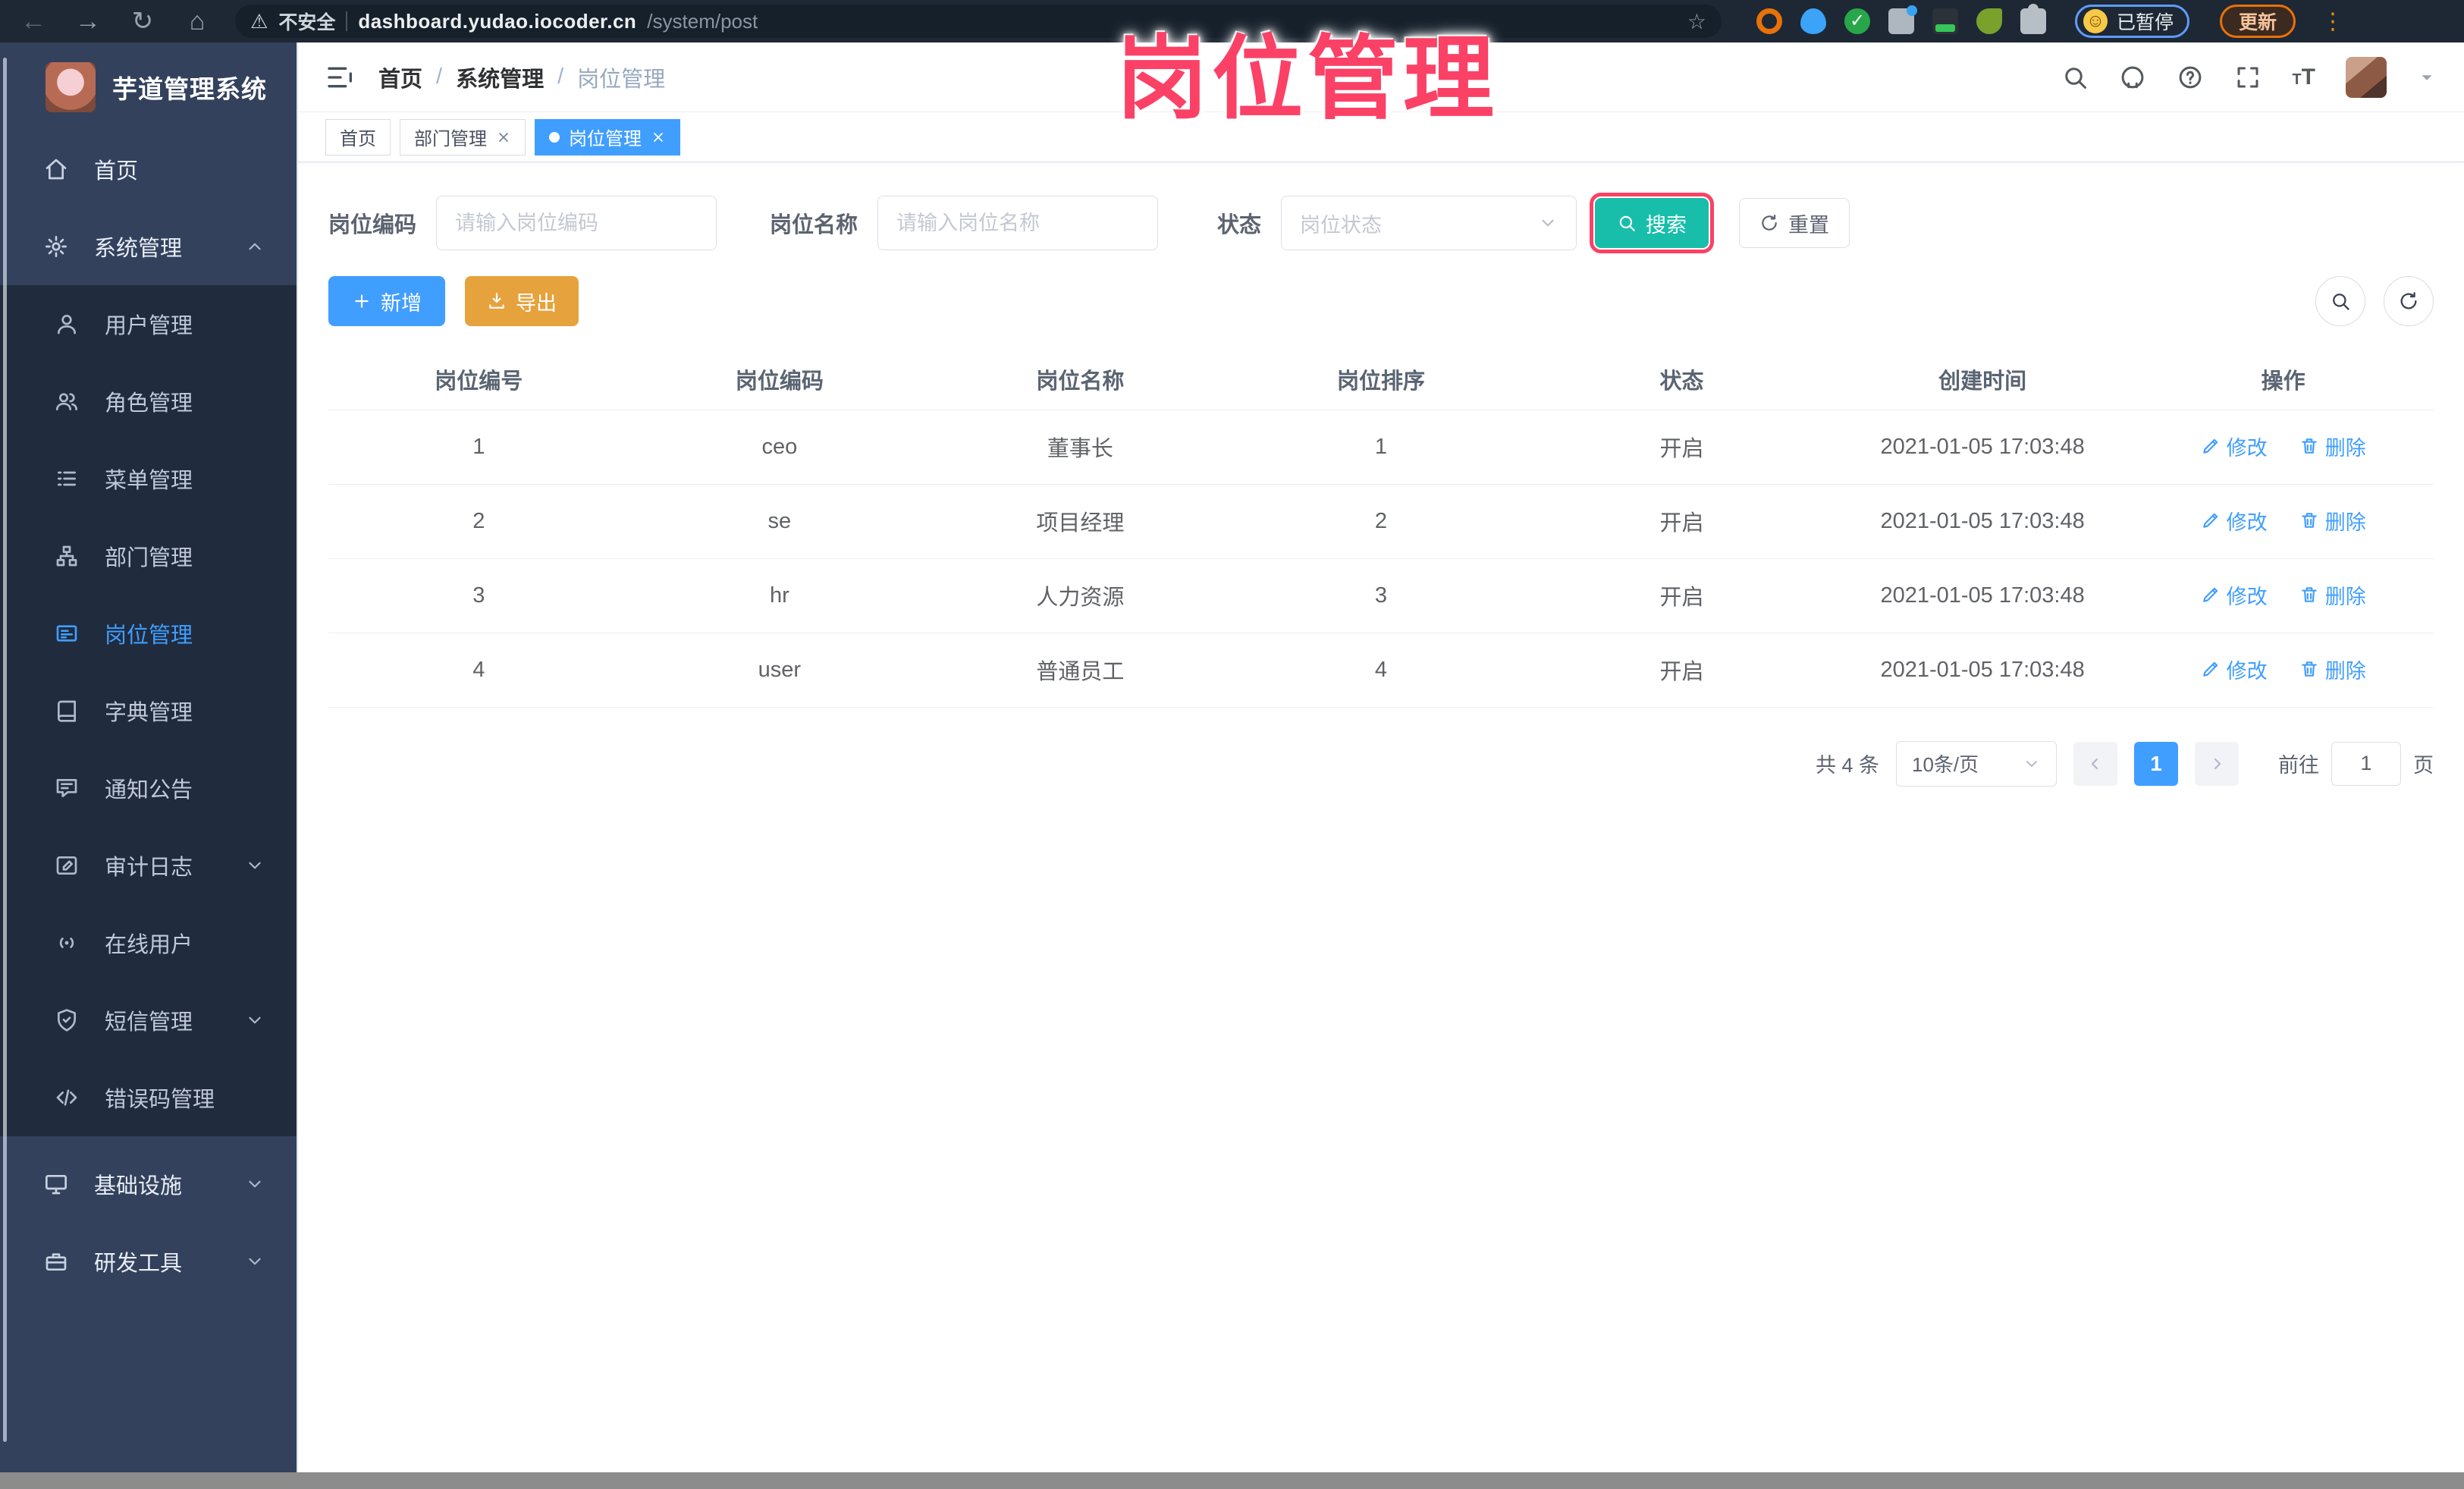 This screenshot has width=2464, height=1489. Describe the element at coordinates (340, 77) in the screenshot. I see `hamburger-icon` at that location.